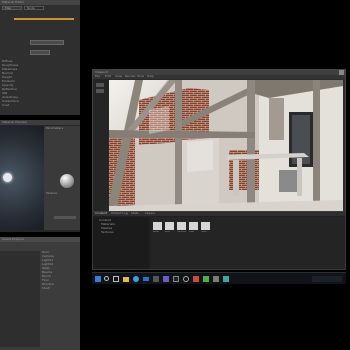 This screenshot has height=350, width=350. I want to click on asset-folder-tree: Content Materials Meshes Textures, so click(121, 243).